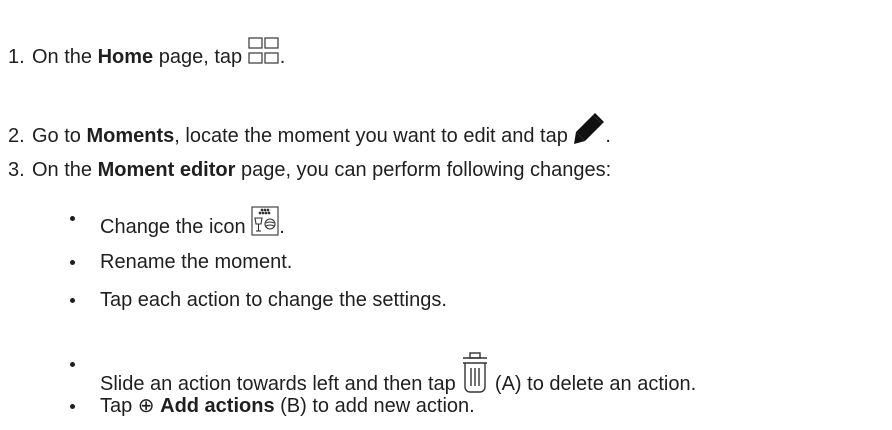 This screenshot has width=892, height=430. I want to click on step-bold: Moments, so click(130, 136).